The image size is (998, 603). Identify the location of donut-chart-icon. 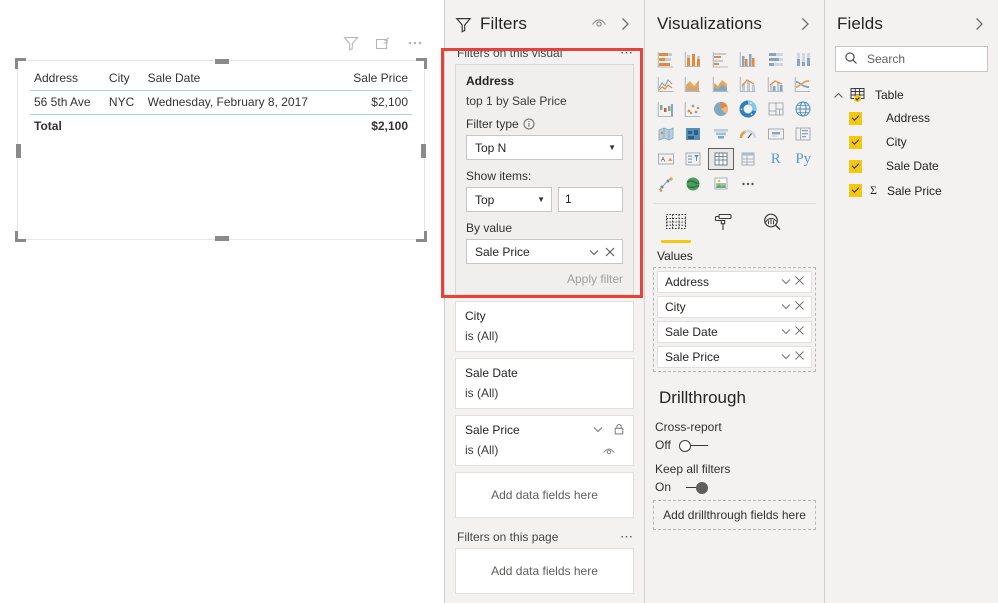
(749, 109).